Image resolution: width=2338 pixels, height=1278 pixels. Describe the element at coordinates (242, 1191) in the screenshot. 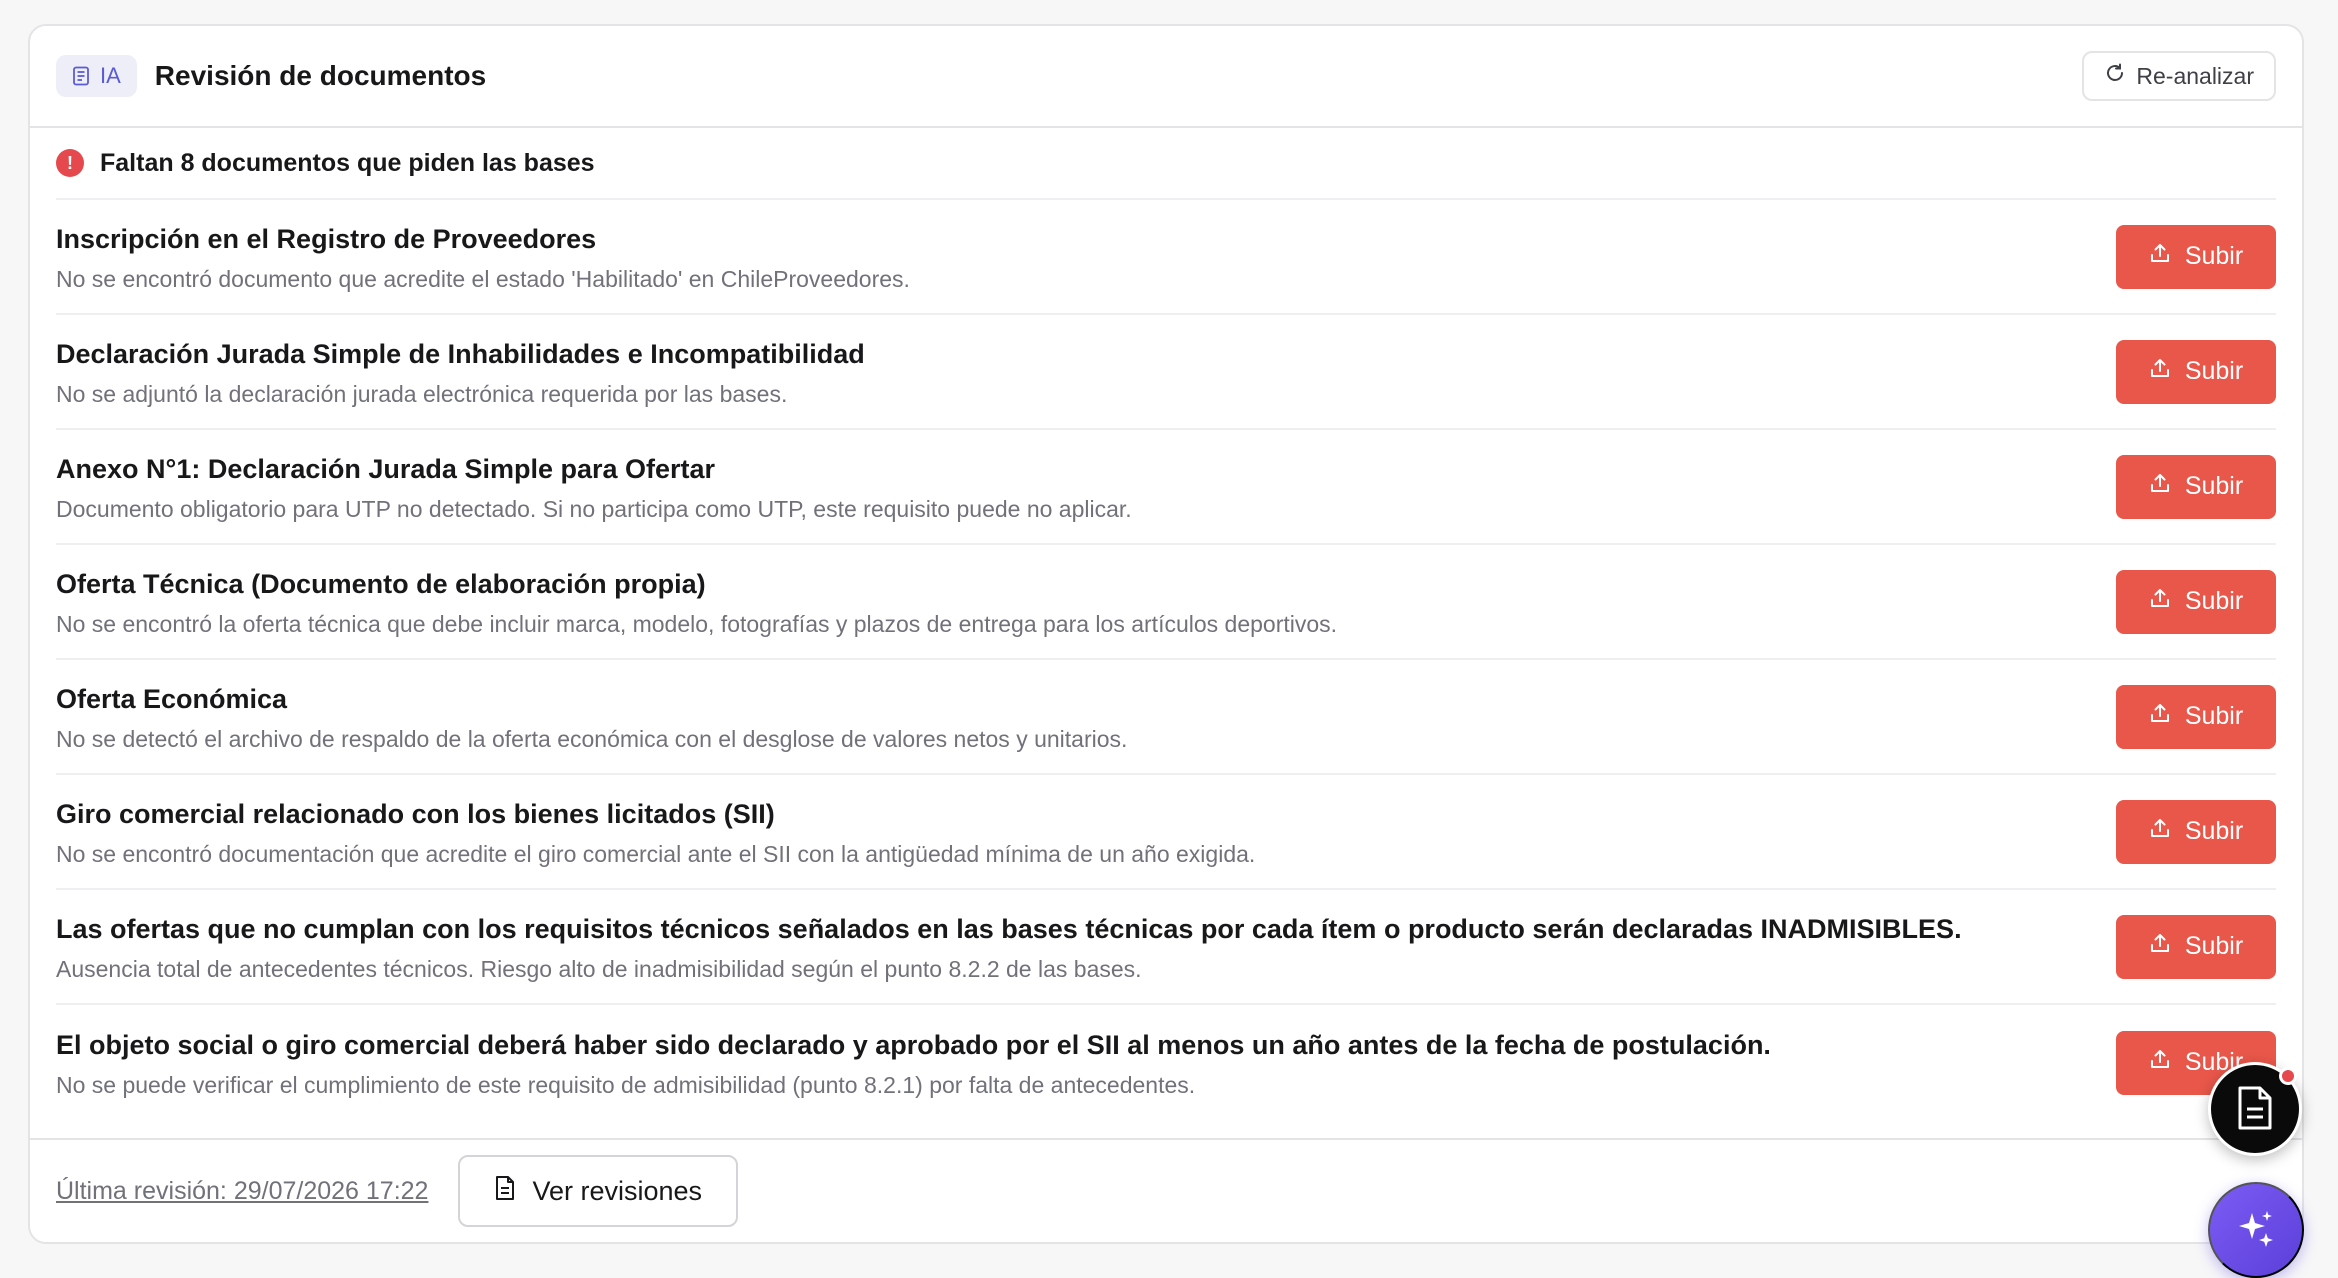

I see `last-review-link: Última revisión: 29/07/2026 17:22` at that location.